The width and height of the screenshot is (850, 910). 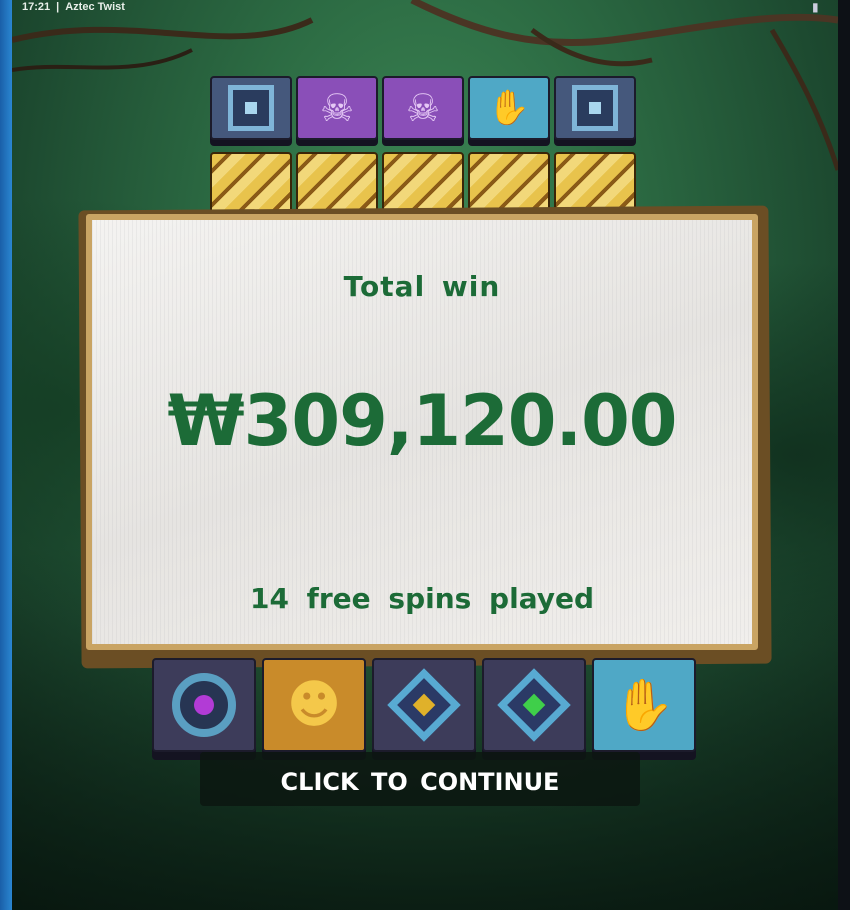 What do you see at coordinates (314, 705) in the screenshot?
I see `golden-mask-icon: ☻` at bounding box center [314, 705].